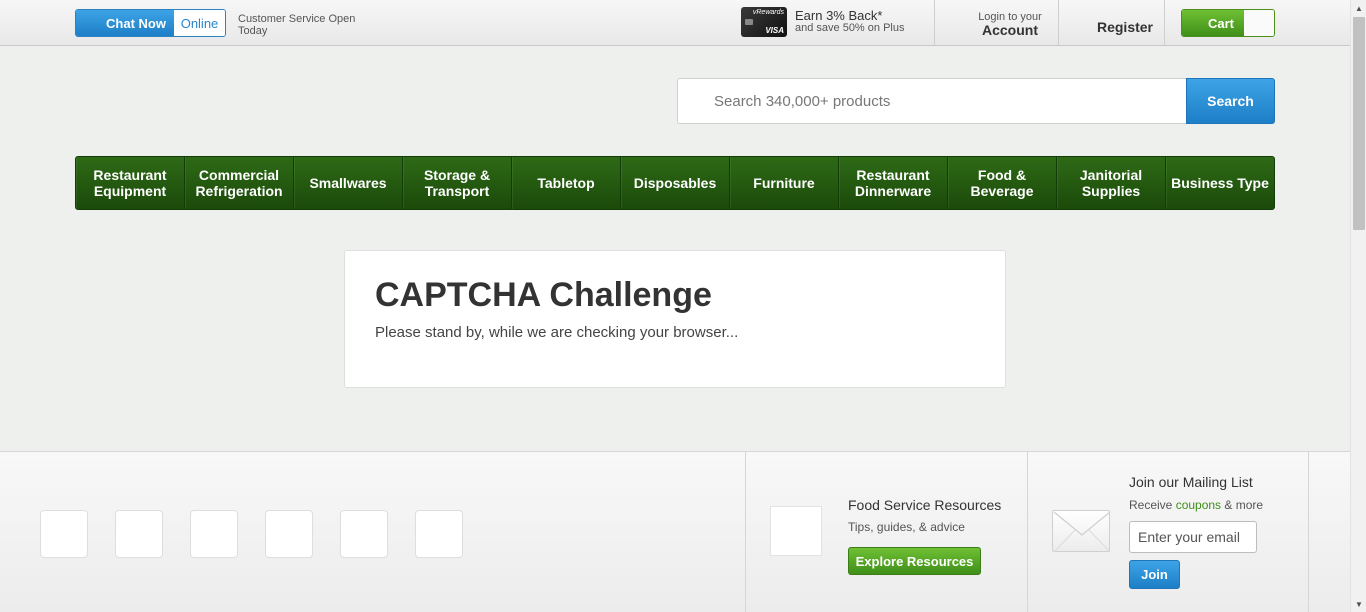 The image size is (1366, 612). What do you see at coordinates (1193, 537) in the screenshot?
I see `email-field` at bounding box center [1193, 537].